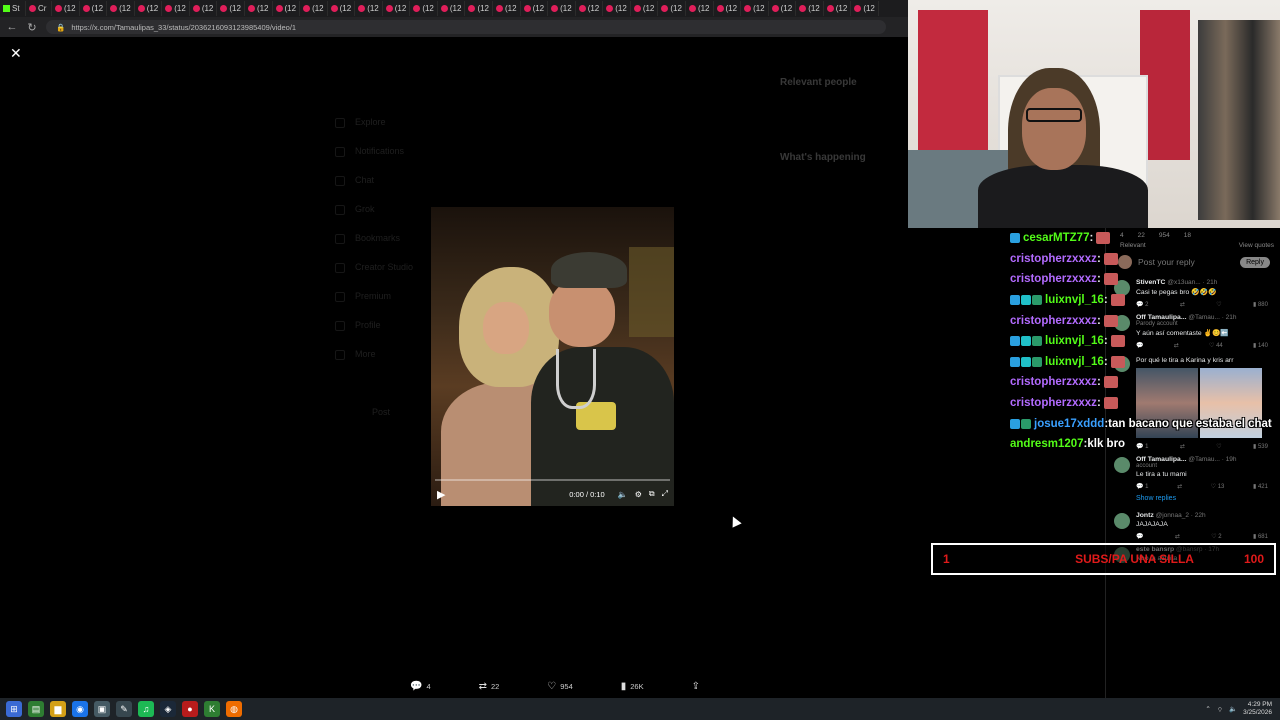  I want to click on chat-username: josue17xddd, so click(1069, 424).